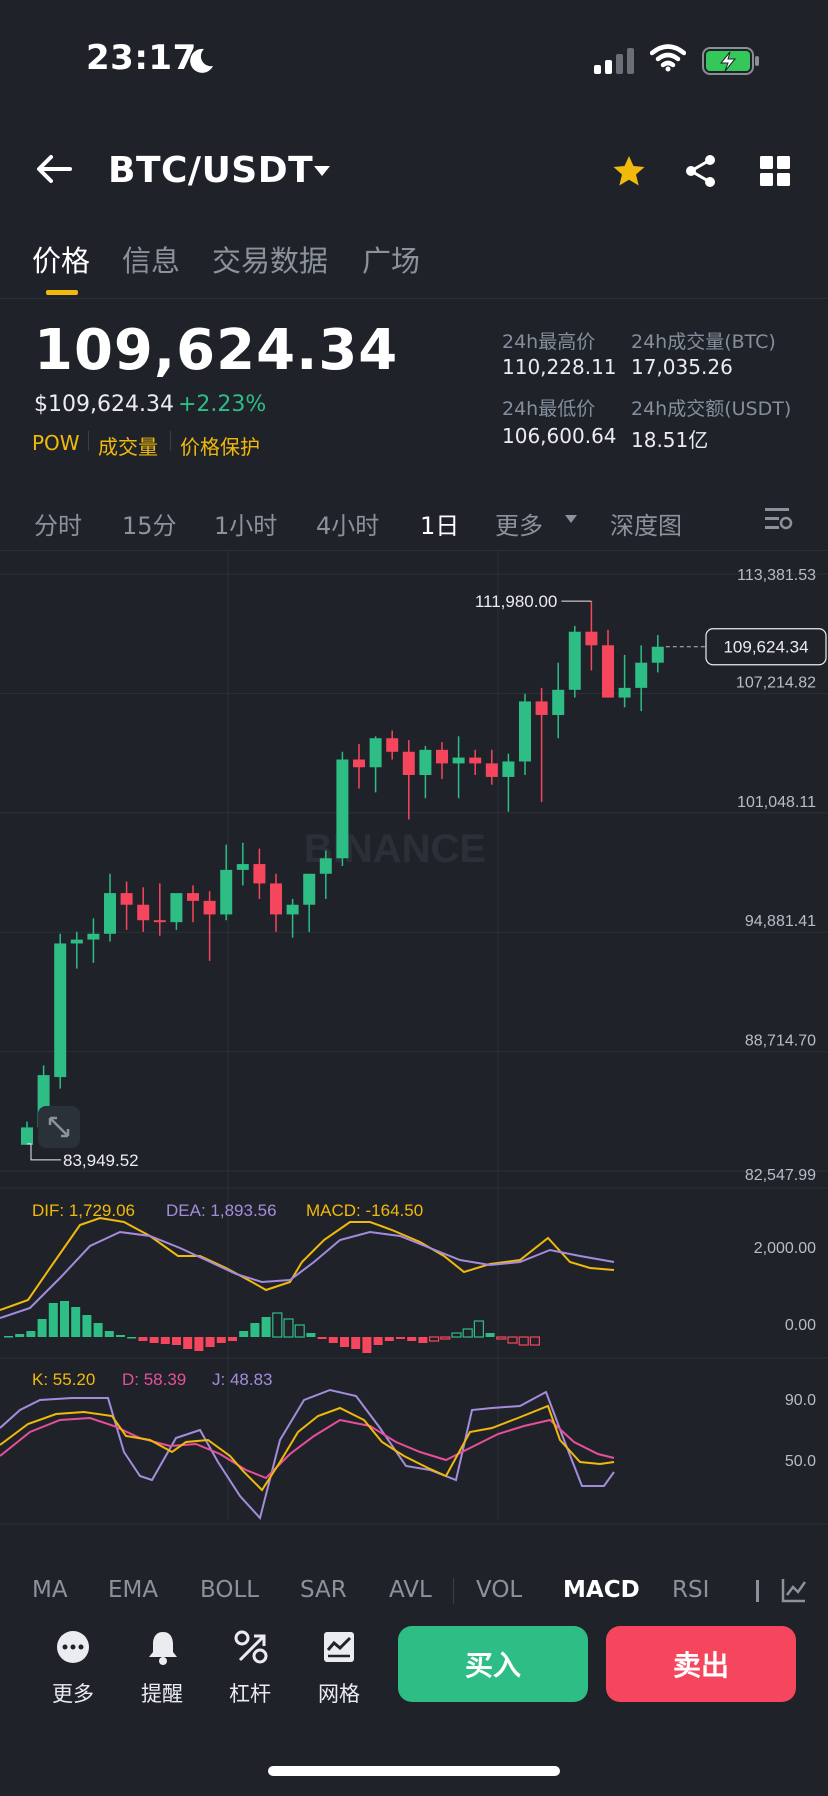  I want to click on kdj-d-label: D: 58.39, so click(154, 1379).